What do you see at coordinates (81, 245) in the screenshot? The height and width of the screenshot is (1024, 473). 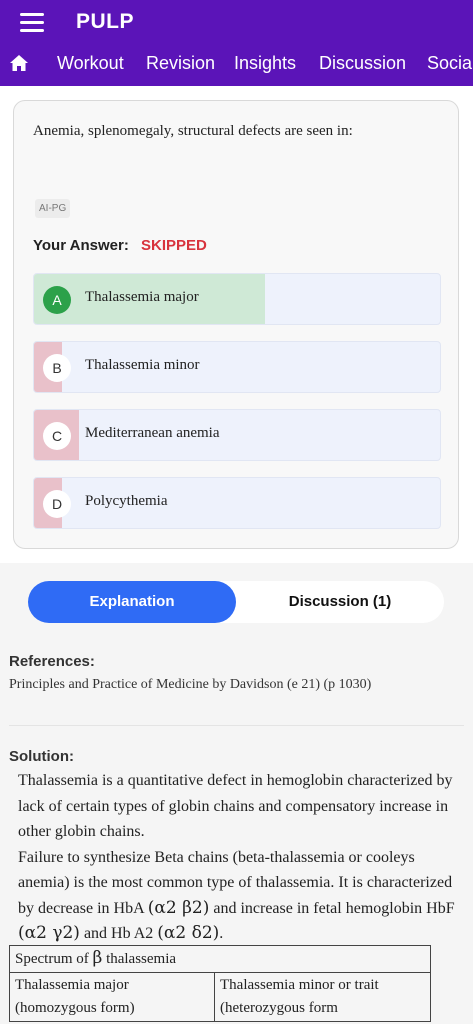 I see `your-answer-label: Your Answer:` at bounding box center [81, 245].